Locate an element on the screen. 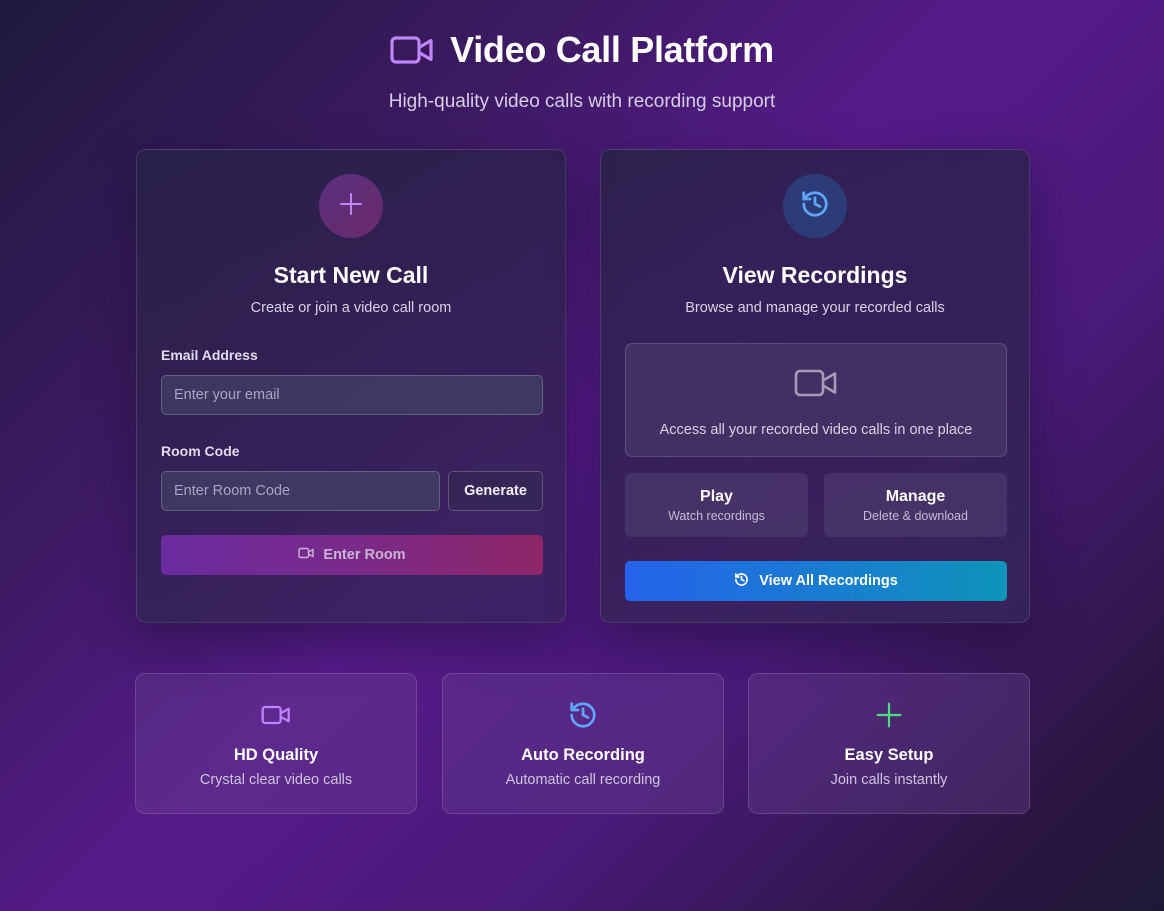 The width and height of the screenshot is (1164, 911). view-all-recordings-button: View All Recordings is located at coordinates (816, 581).